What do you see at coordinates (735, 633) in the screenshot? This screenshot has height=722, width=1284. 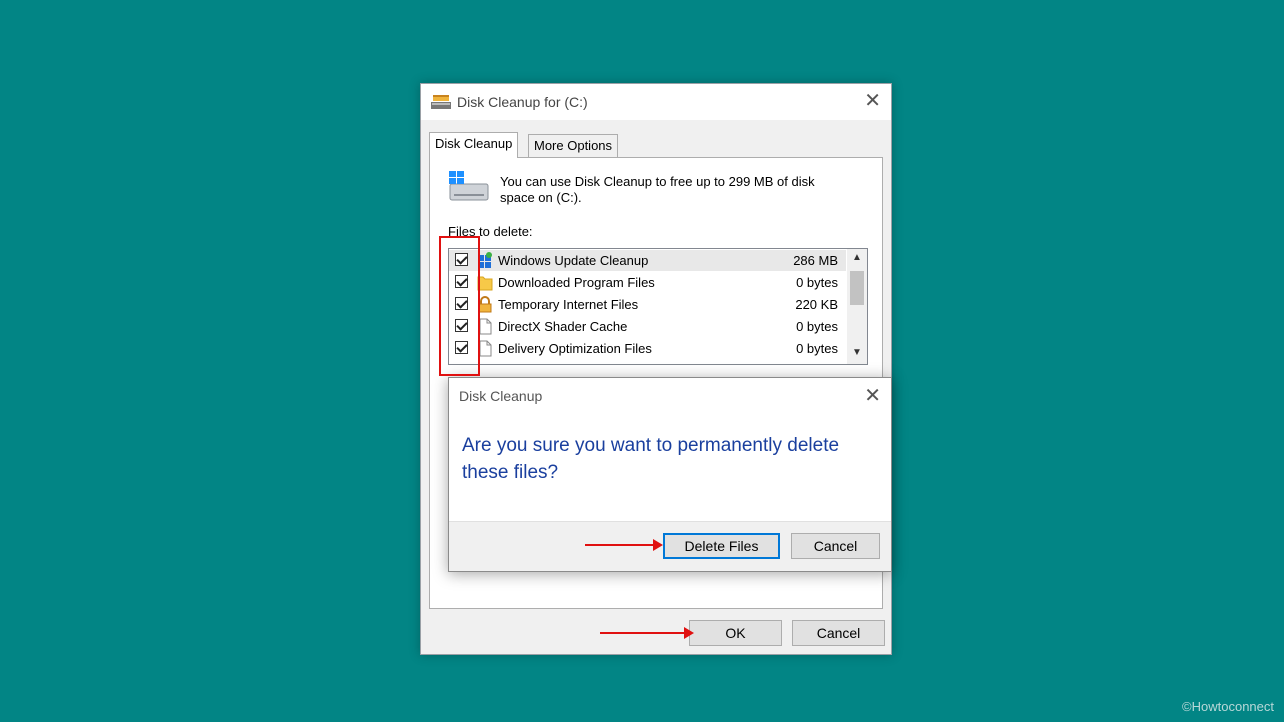 I see `ok-button: OK` at bounding box center [735, 633].